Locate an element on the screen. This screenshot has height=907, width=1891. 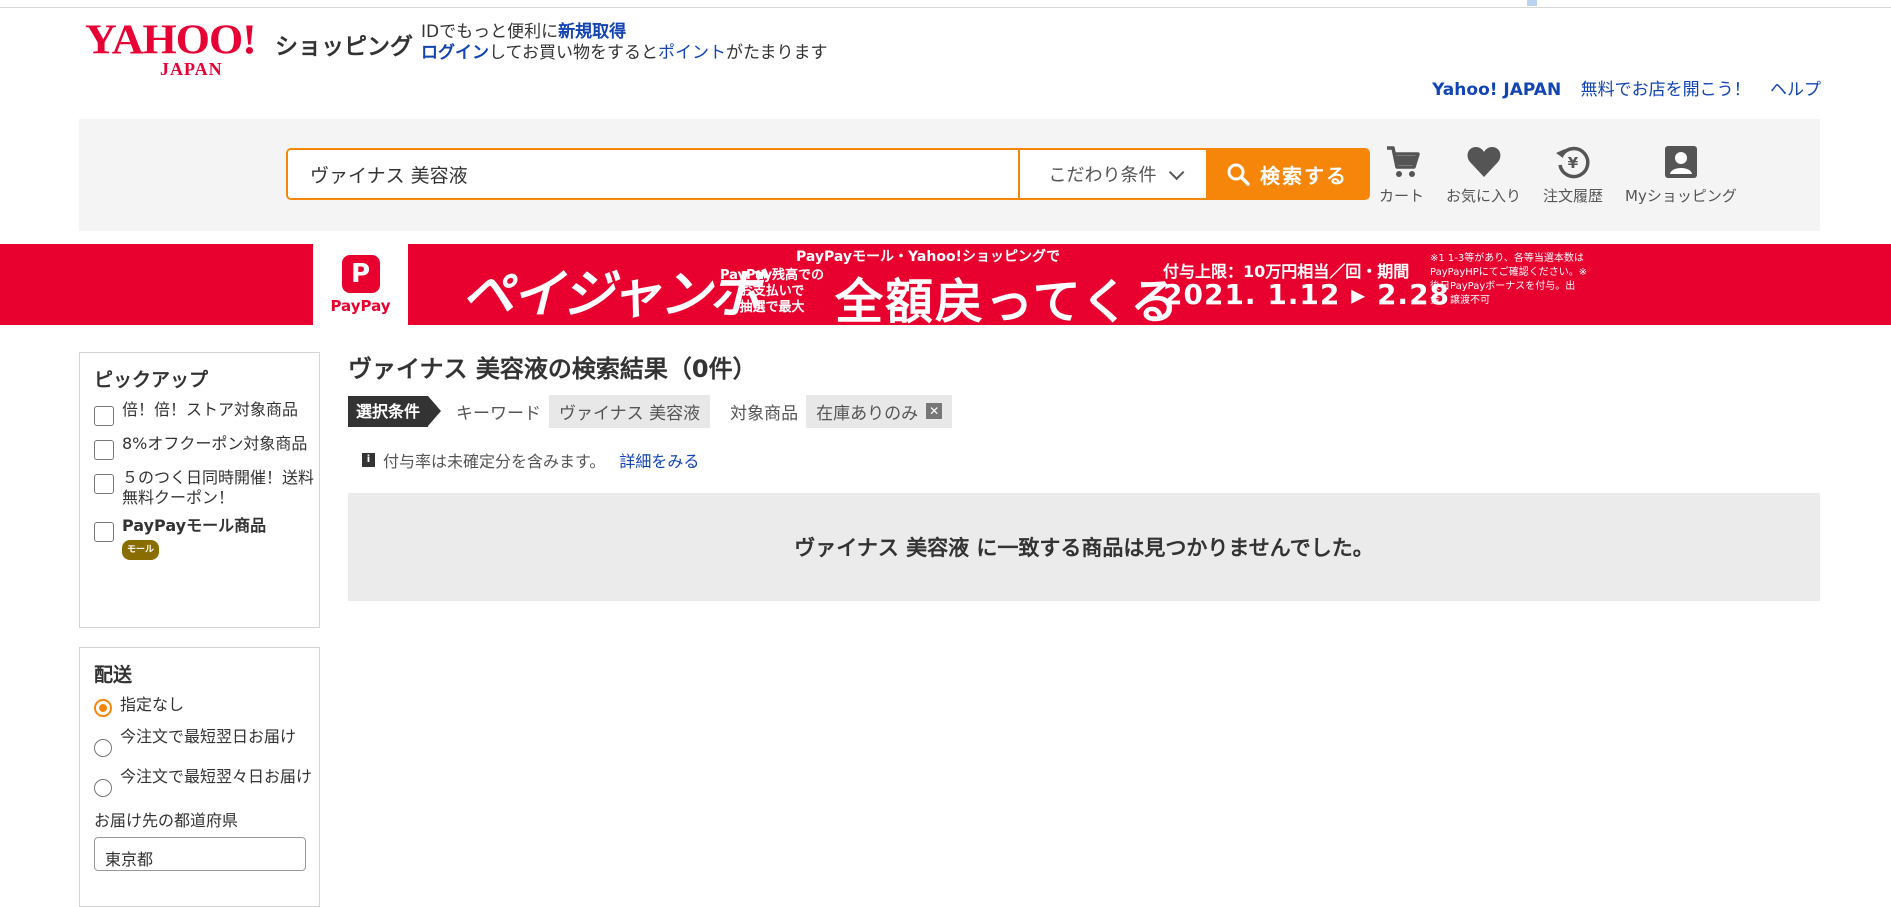
login-prompt: IDでもっと便利に新規取得 ログインしてお買い物をするとポイントがたまります is located at coordinates (624, 43).